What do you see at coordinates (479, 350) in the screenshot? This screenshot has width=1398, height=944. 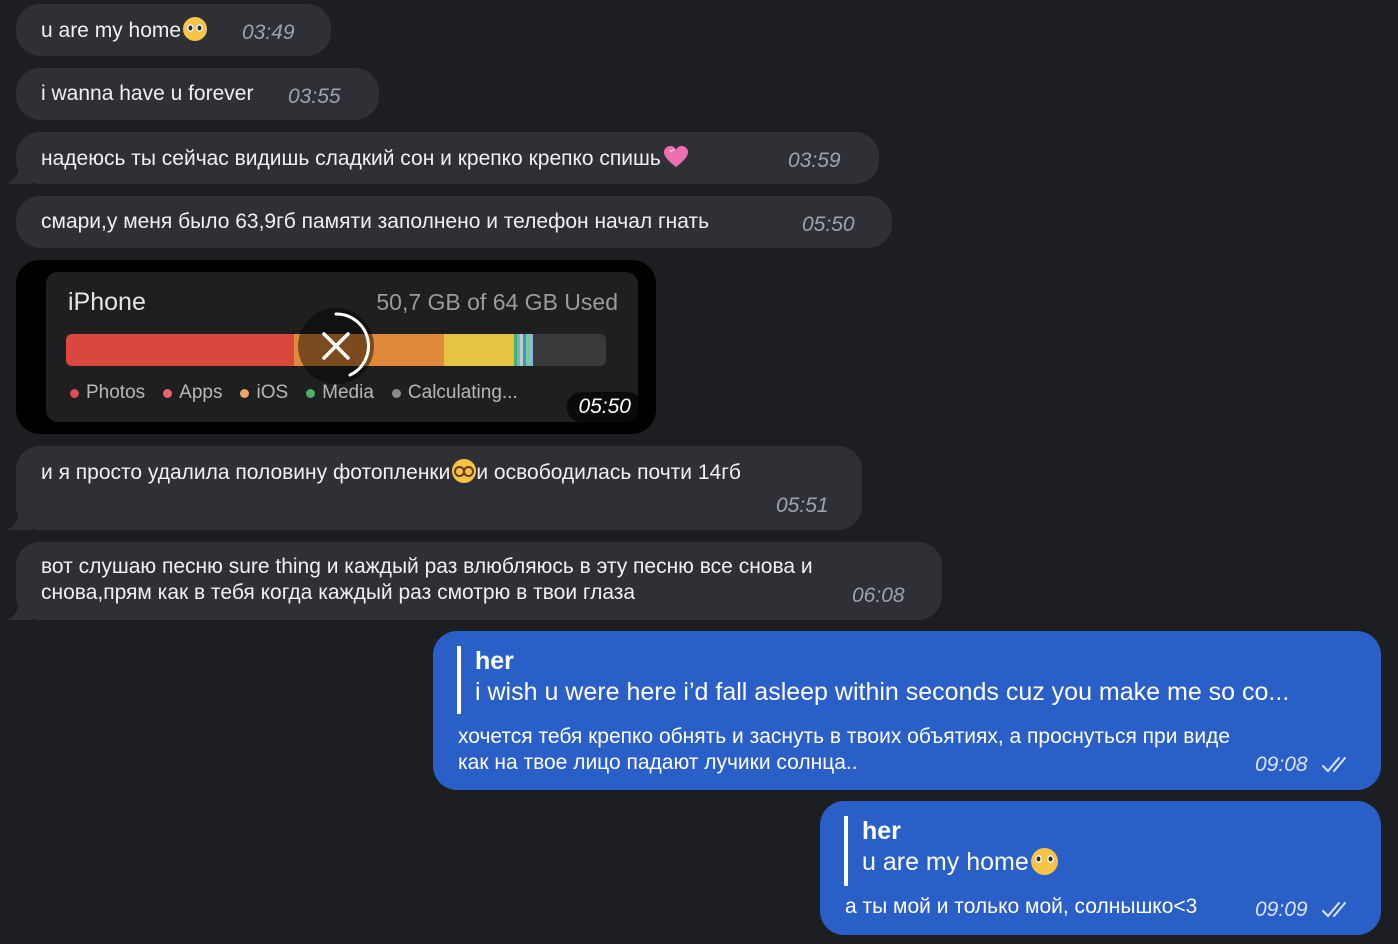 I see `bar-ios` at bounding box center [479, 350].